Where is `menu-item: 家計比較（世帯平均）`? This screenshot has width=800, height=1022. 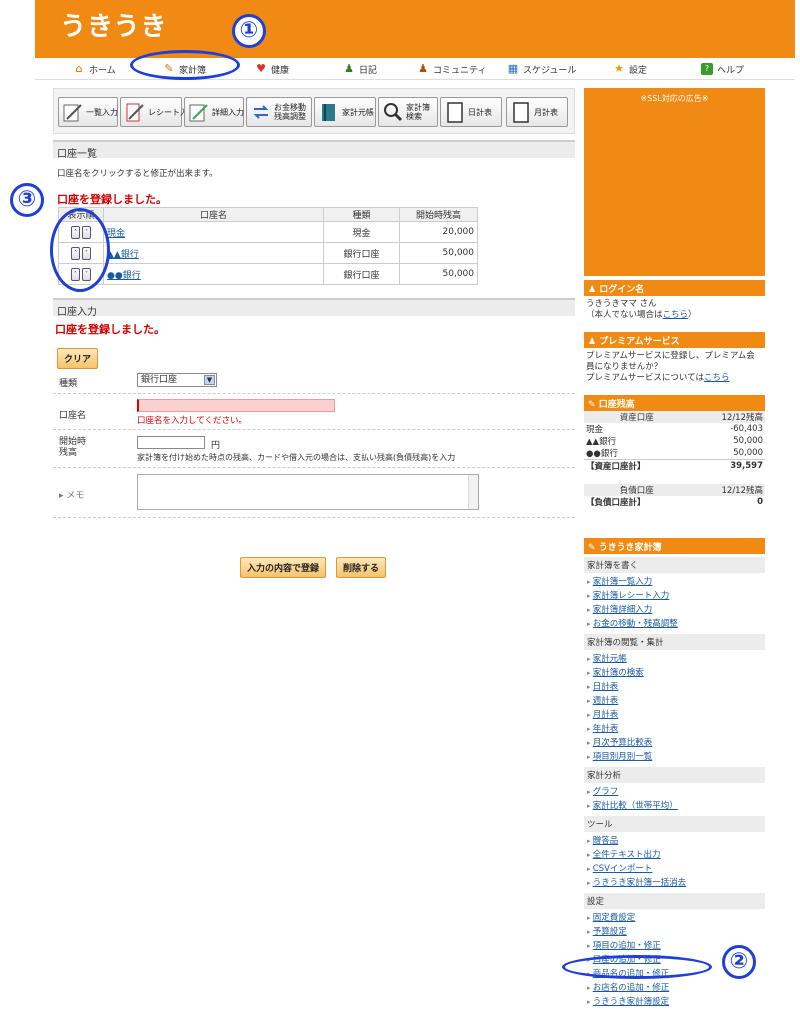
menu-item: 家計比較（世帯平均） is located at coordinates (674, 806).